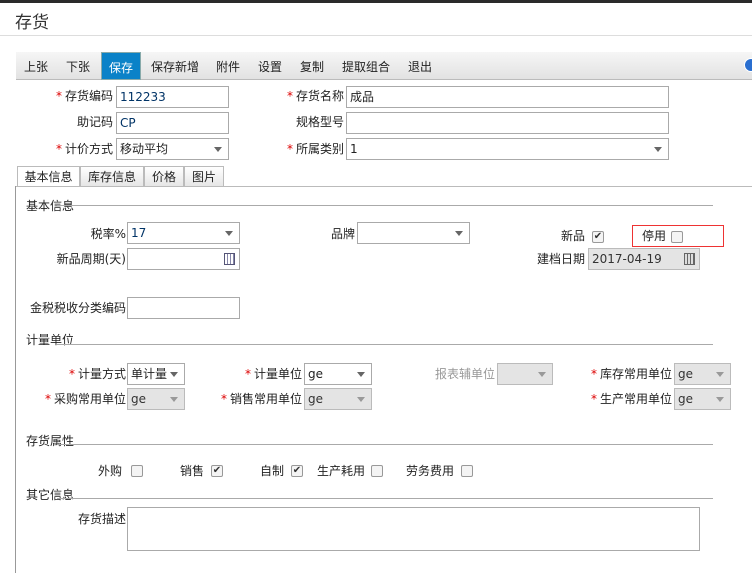 This screenshot has height=573, width=752. Describe the element at coordinates (677, 237) in the screenshot. I see `disabled-checkbox` at that location.